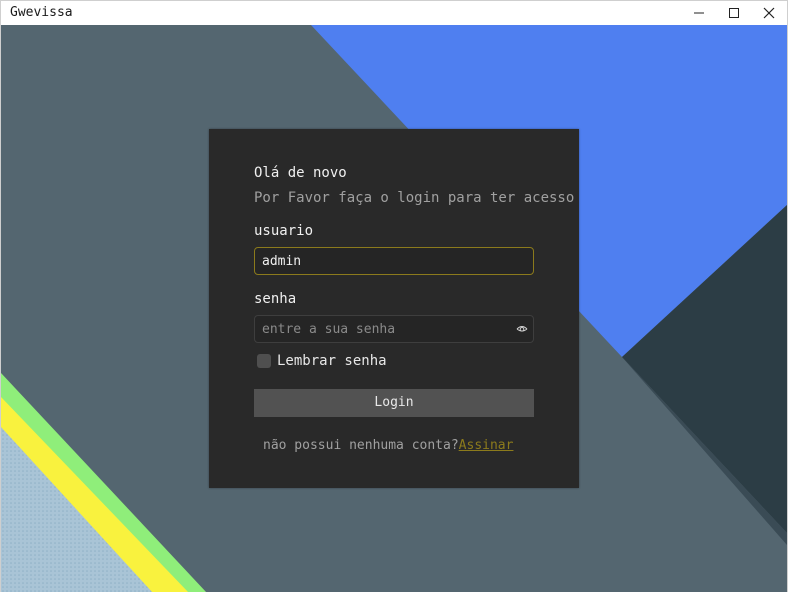 Image resolution: width=788 pixels, height=592 pixels. What do you see at coordinates (394, 13) in the screenshot?
I see `title-bar: Gwevissa` at bounding box center [394, 13].